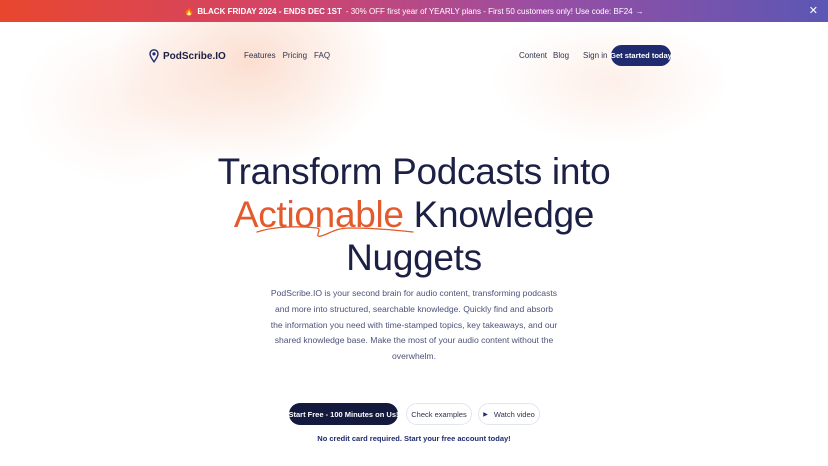  Describe the element at coordinates (269, 11) in the screenshot. I see `promo-highlight: BLACK FRIDAY 2024 - ENDS DEC 1ST` at that location.